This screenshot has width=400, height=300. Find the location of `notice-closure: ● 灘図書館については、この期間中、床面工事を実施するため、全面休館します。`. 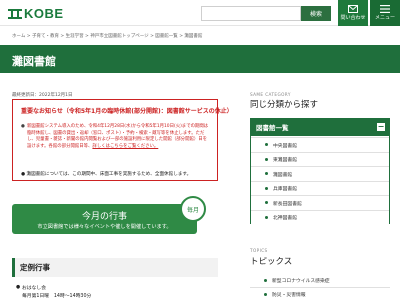

notice-closure: ● 灘図書館については、この期間中、床面工事を実施するため、全面休館します。 is located at coordinates (106, 174).